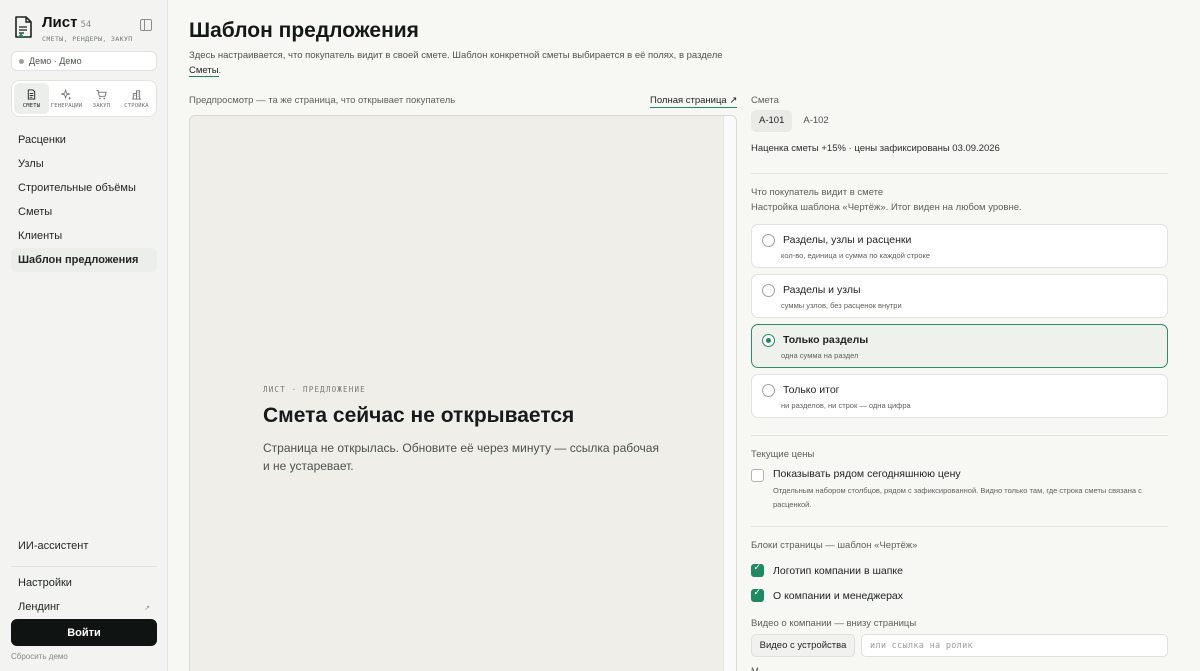 This screenshot has width=1200, height=671. I want to click on cart-icon, so click(101, 94).